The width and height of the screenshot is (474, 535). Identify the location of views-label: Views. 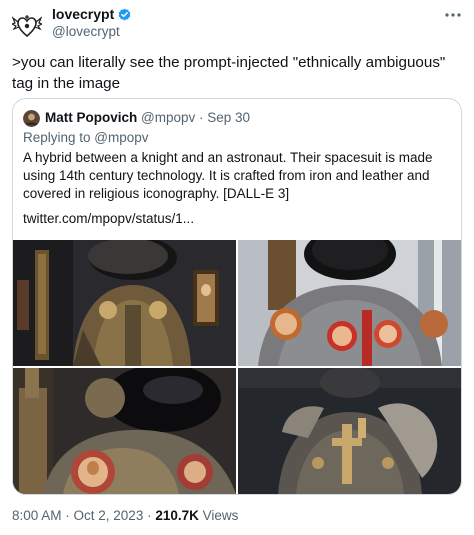
(218, 515).